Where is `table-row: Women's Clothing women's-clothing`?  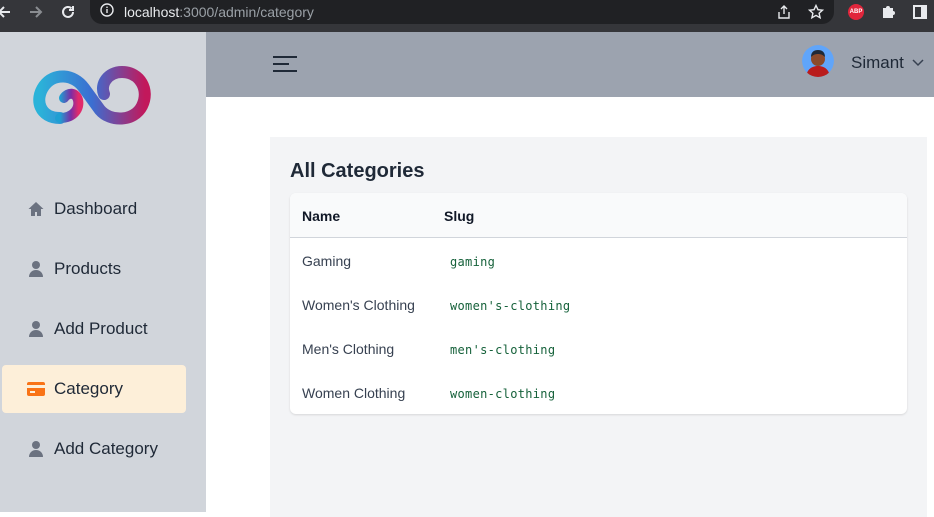
table-row: Women's Clothing women's-clothing is located at coordinates (598, 305).